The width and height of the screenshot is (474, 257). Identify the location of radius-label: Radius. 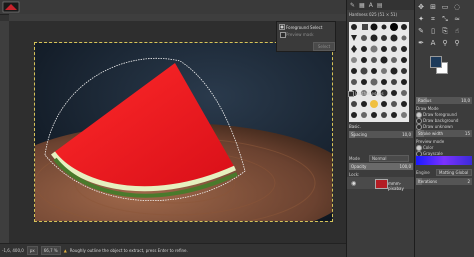
(425, 100).